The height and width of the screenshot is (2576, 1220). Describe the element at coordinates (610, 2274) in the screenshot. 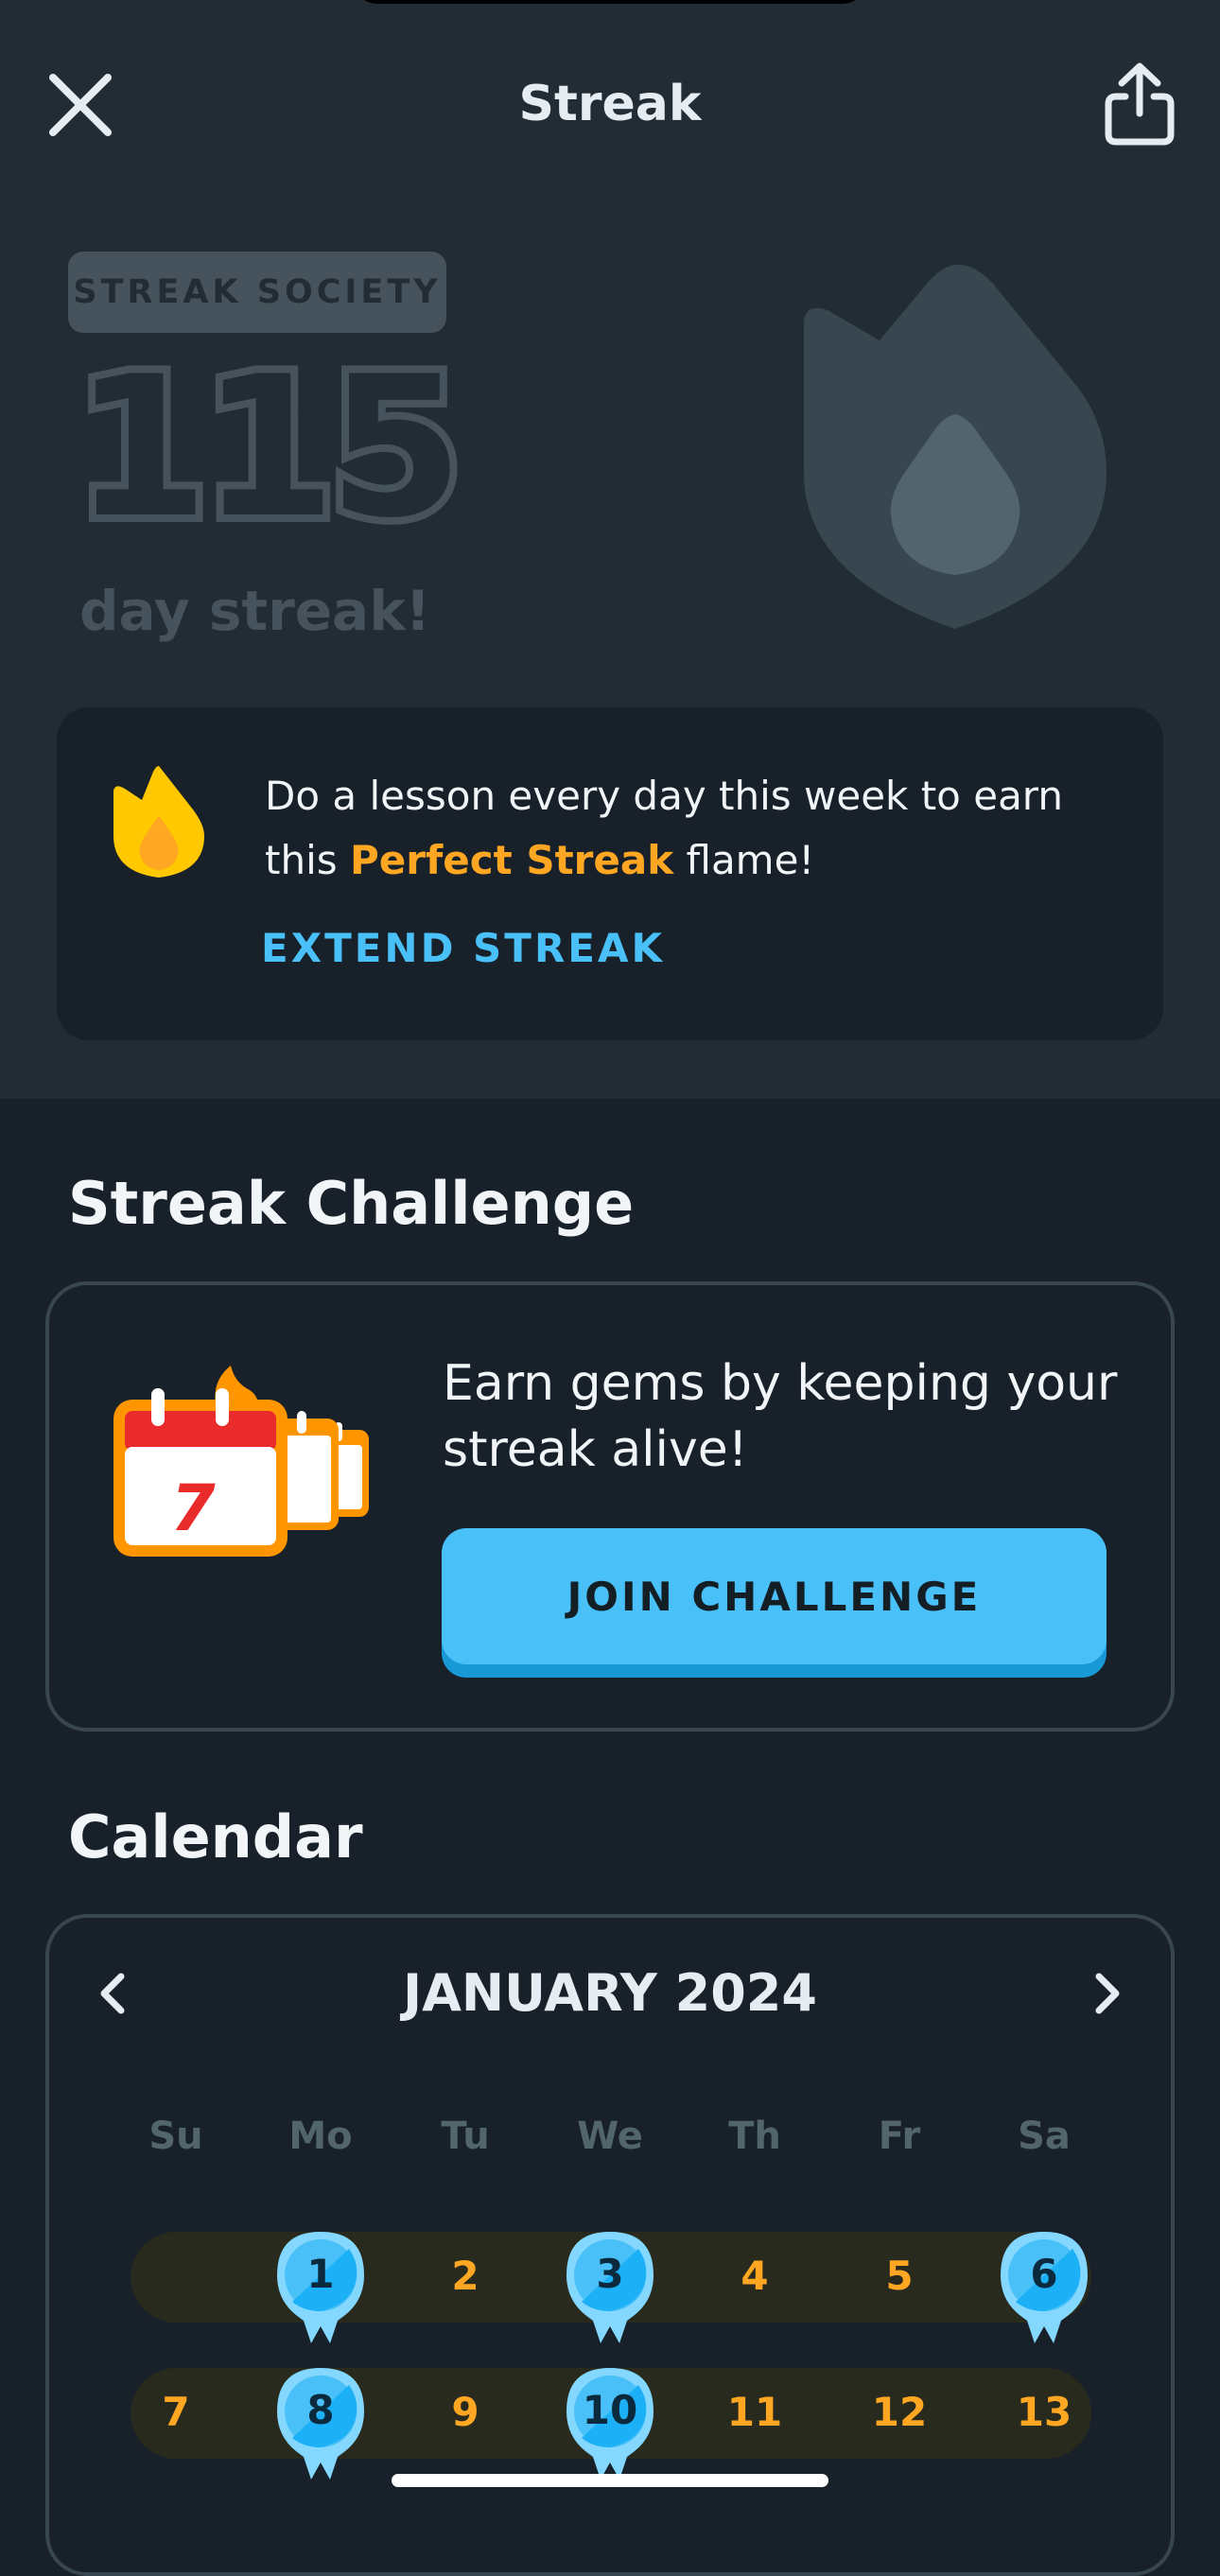

I see `calendar-day-number: 3` at that location.